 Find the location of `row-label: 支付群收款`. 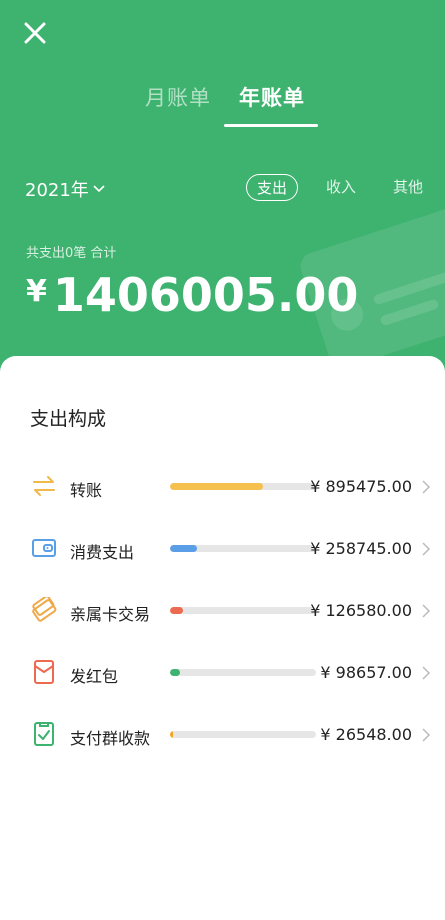

row-label: 支付群收款 is located at coordinates (110, 738).